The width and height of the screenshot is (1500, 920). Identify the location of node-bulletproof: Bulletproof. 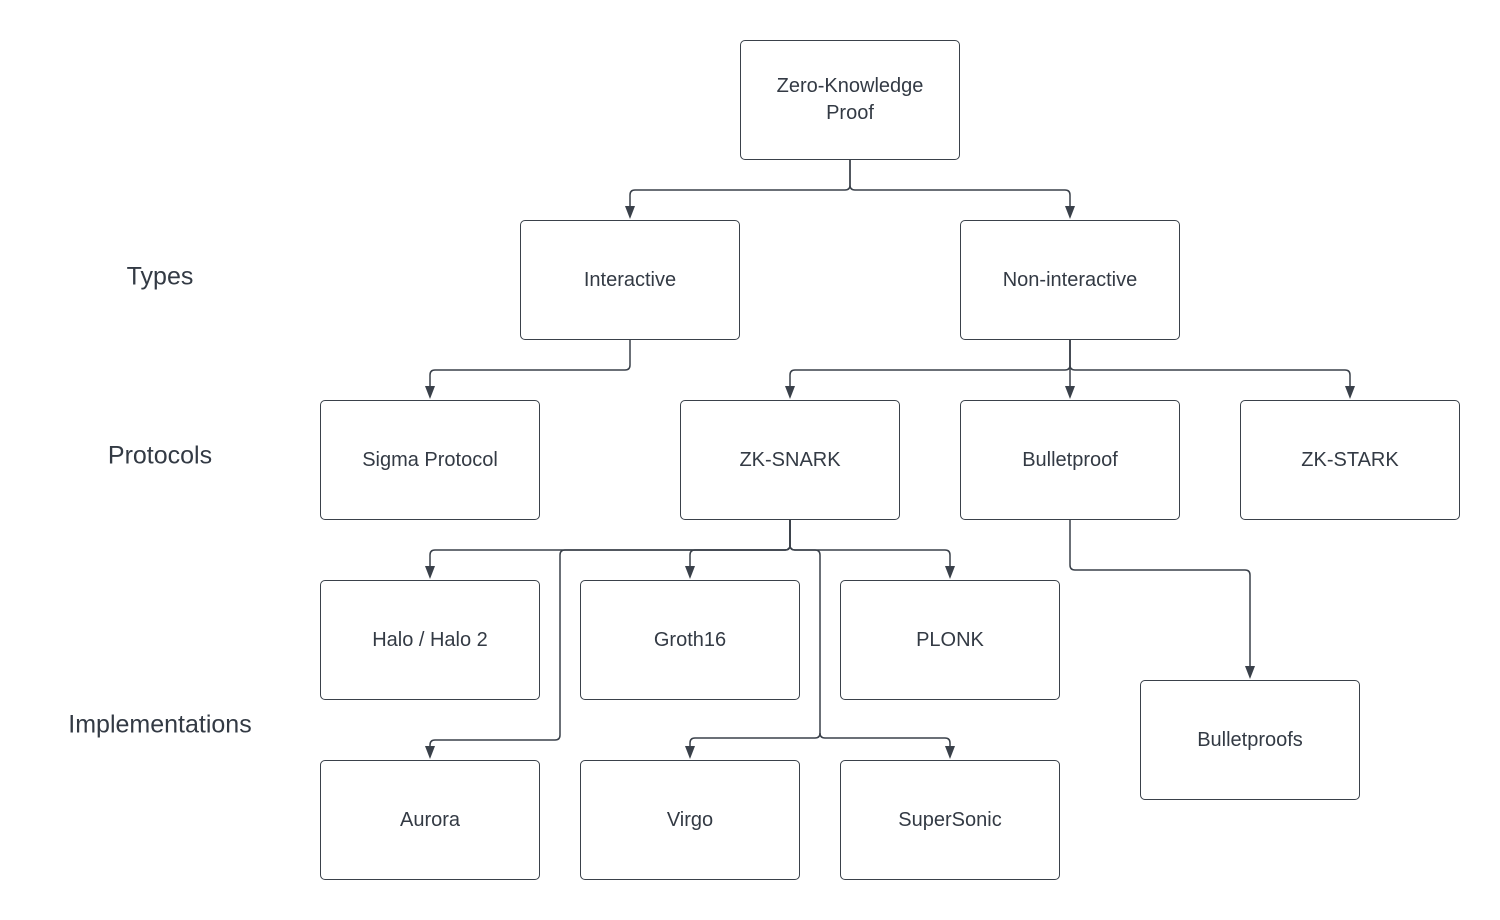
(1070, 460).